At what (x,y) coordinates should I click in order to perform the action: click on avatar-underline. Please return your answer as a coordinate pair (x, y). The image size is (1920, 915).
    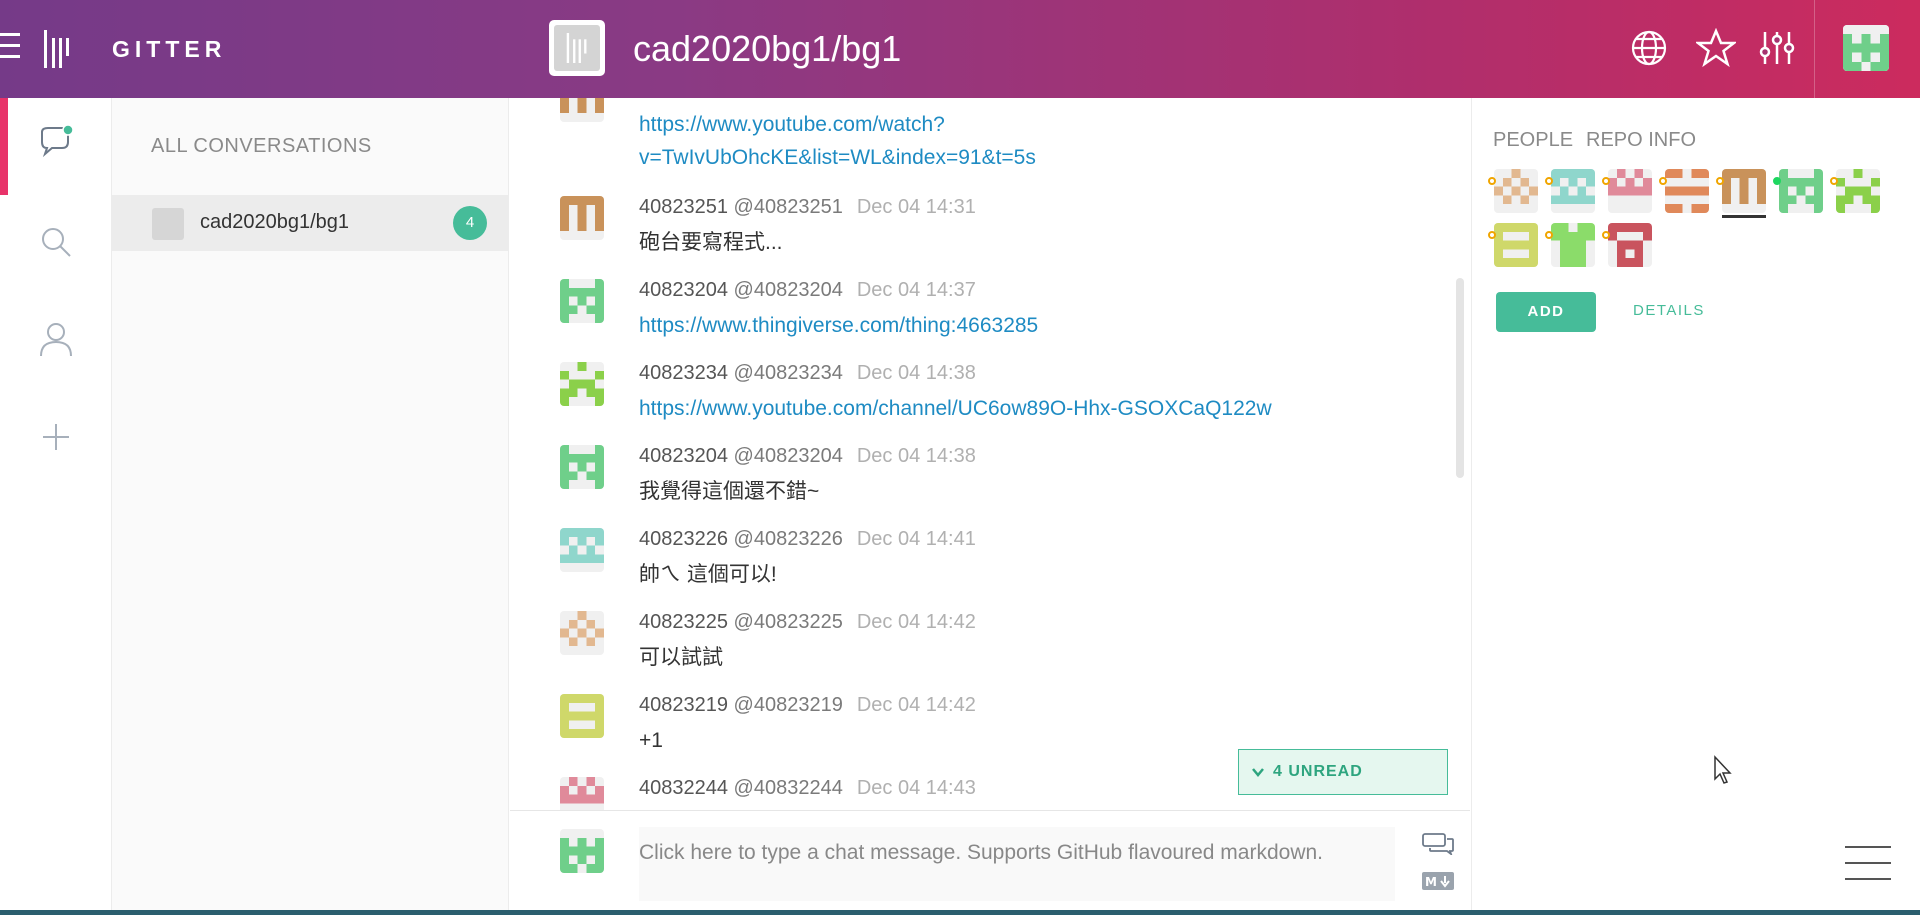
    Looking at the image, I should click on (1744, 216).